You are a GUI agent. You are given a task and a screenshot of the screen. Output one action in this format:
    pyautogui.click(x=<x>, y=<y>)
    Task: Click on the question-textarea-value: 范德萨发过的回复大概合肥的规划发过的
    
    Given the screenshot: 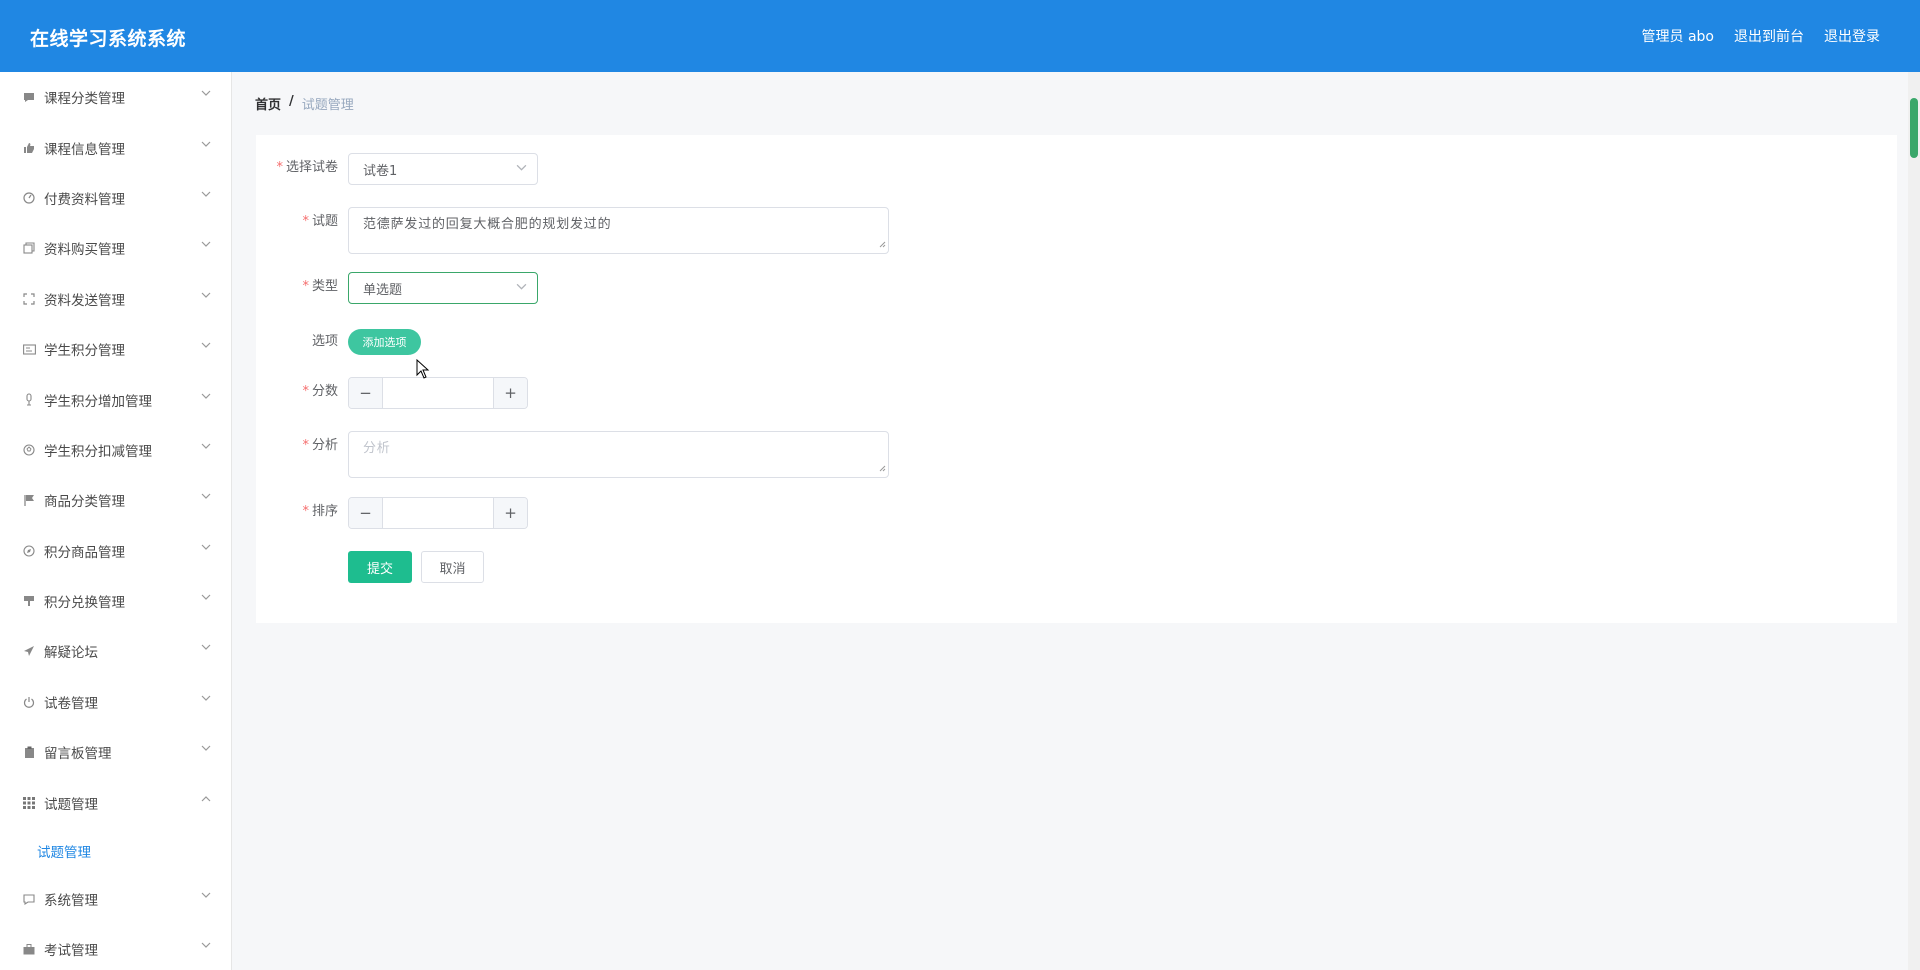 What is the action you would take?
    pyautogui.click(x=487, y=224)
    